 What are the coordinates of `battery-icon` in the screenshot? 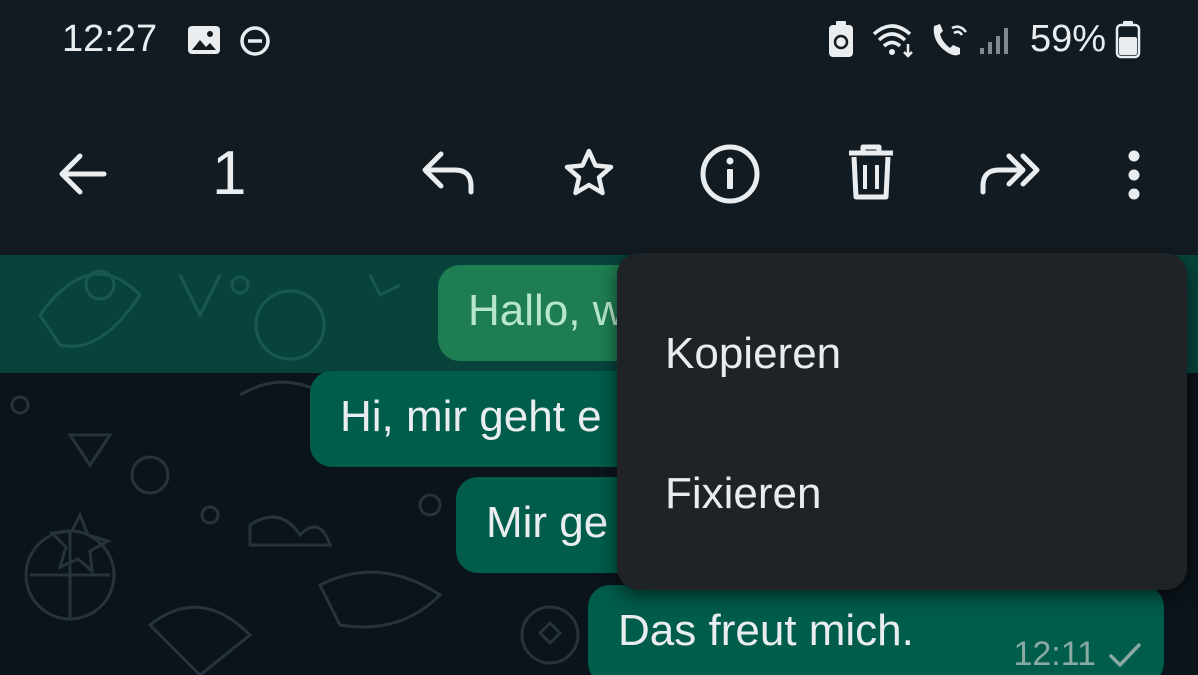 It's located at (1128, 40).